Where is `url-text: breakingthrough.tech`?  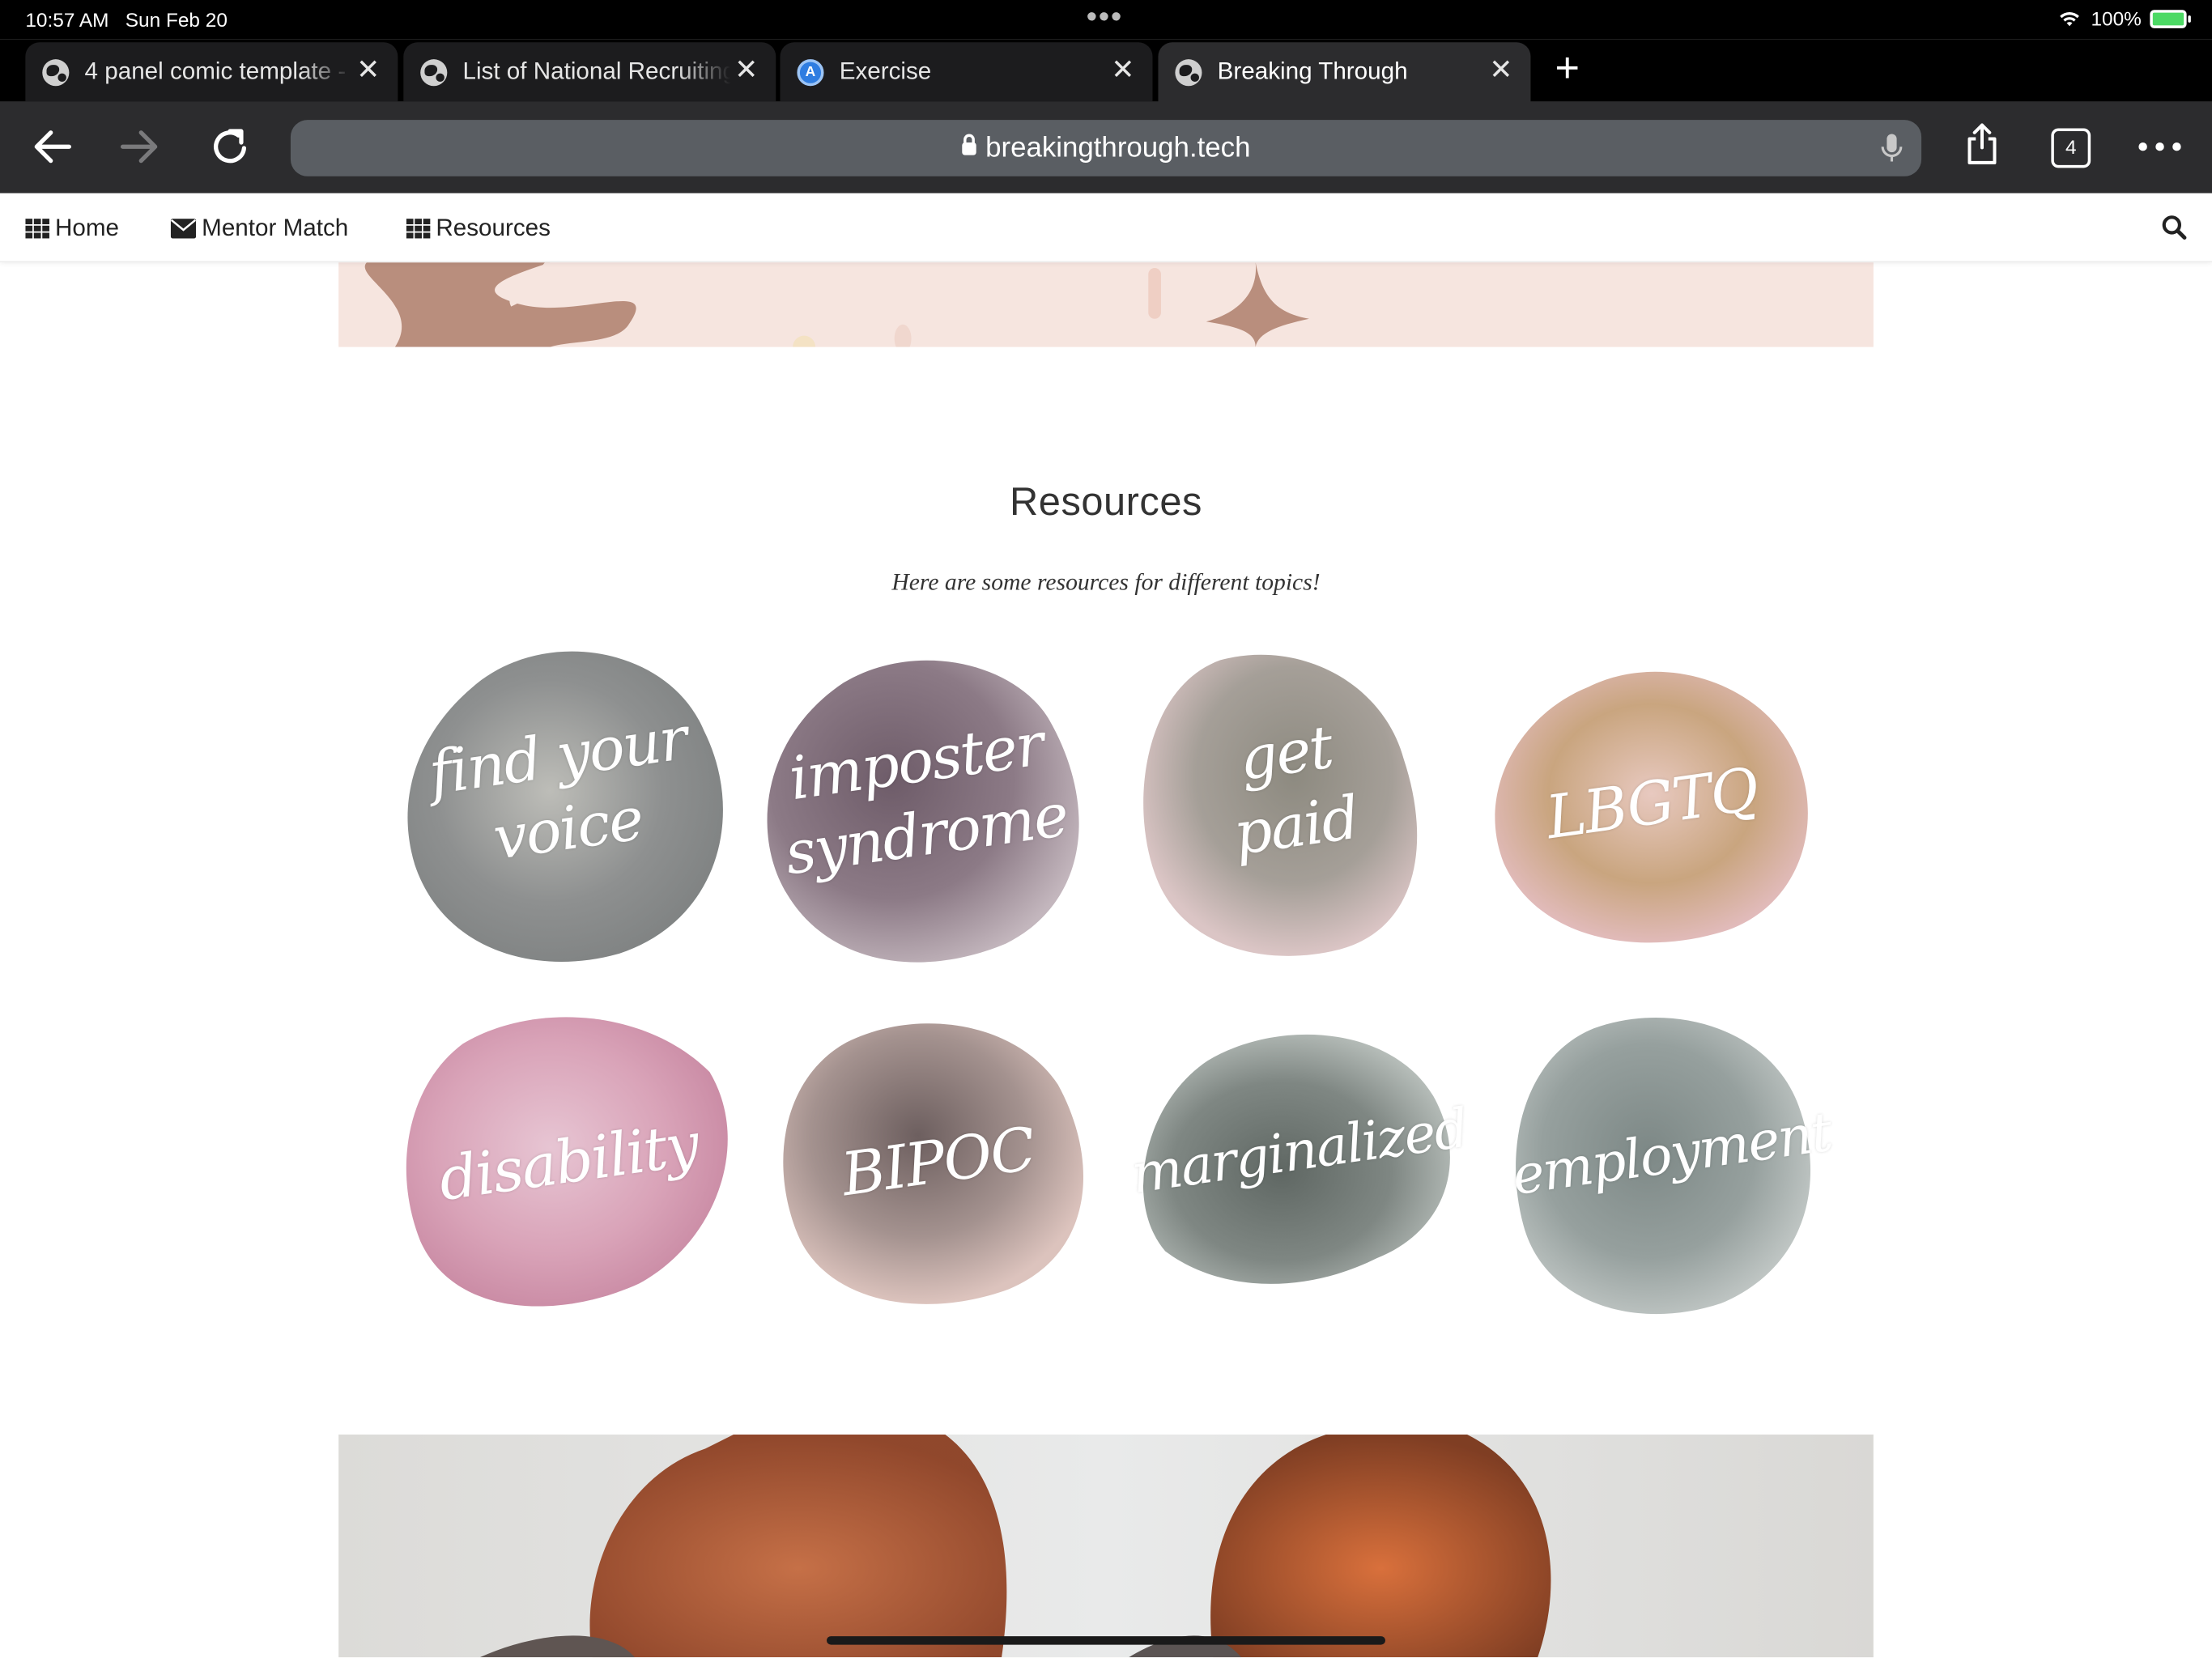
url-text: breakingthrough.tech is located at coordinates (1118, 148).